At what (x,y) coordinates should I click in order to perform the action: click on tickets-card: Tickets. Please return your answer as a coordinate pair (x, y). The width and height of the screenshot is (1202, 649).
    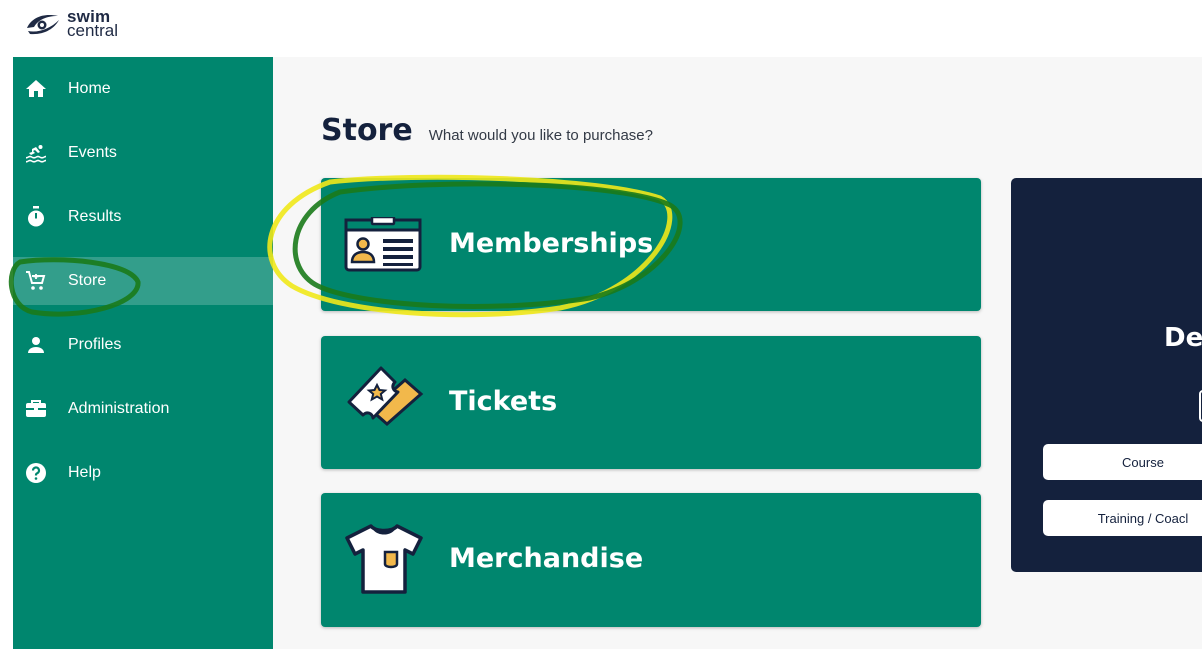
    Looking at the image, I should click on (651, 402).